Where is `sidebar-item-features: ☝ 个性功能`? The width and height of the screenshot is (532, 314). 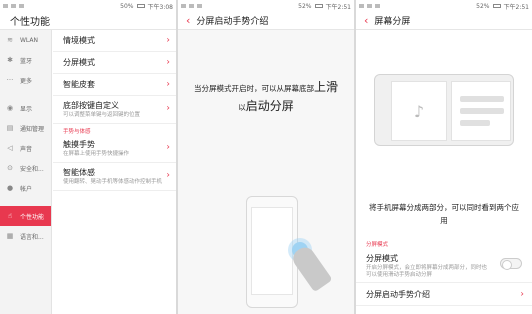
sidebar-item-features: ☝ 个性功能 is located at coordinates (25, 216).